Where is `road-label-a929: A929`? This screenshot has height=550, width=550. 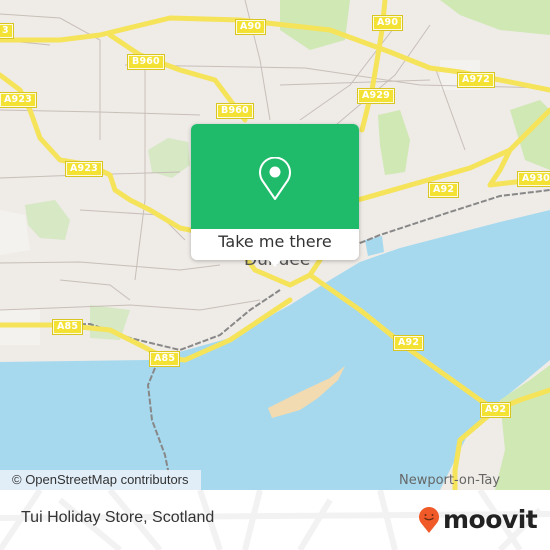 road-label-a929: A929 is located at coordinates (376, 96).